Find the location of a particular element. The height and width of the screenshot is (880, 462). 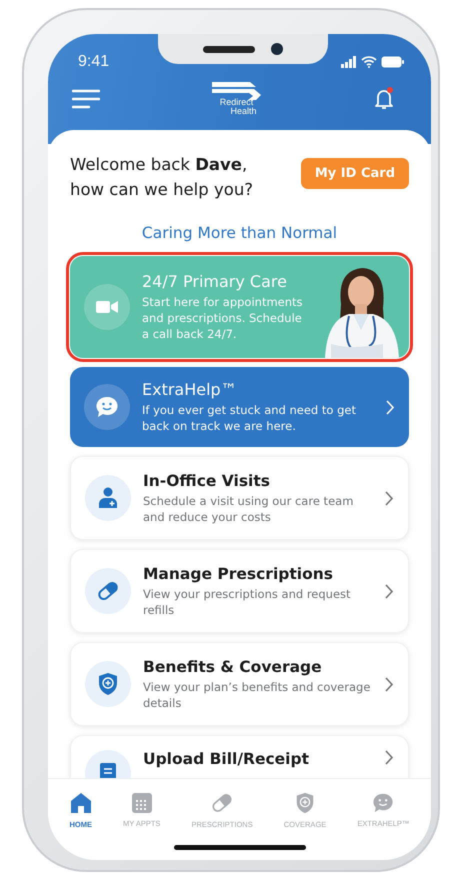

menu-icon is located at coordinates (86, 99).